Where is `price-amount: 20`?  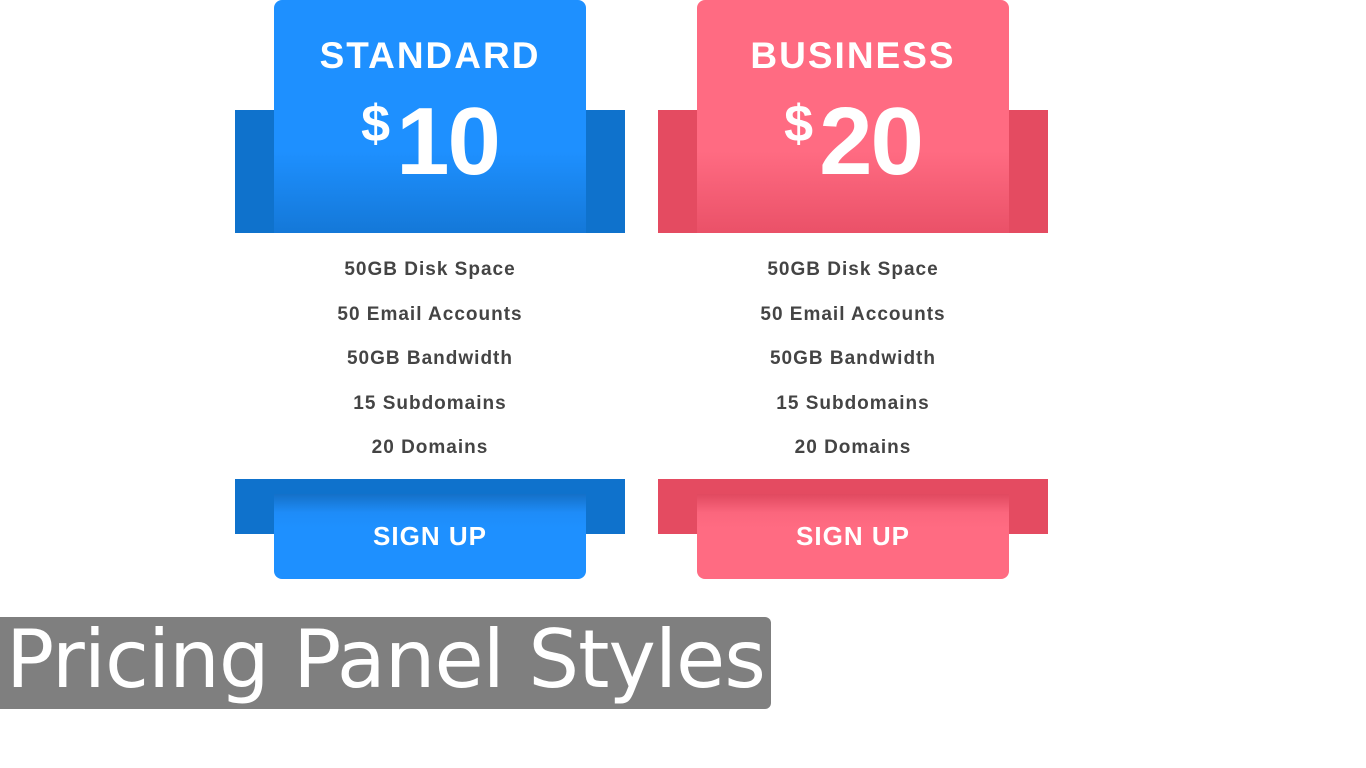
price-amount: 20 is located at coordinates (871, 141).